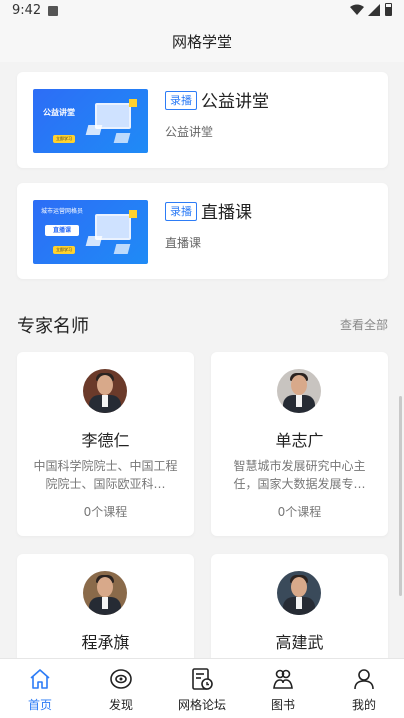  What do you see at coordinates (62, 211) in the screenshot?
I see `thumbnail-title: 城市运营网格员` at bounding box center [62, 211].